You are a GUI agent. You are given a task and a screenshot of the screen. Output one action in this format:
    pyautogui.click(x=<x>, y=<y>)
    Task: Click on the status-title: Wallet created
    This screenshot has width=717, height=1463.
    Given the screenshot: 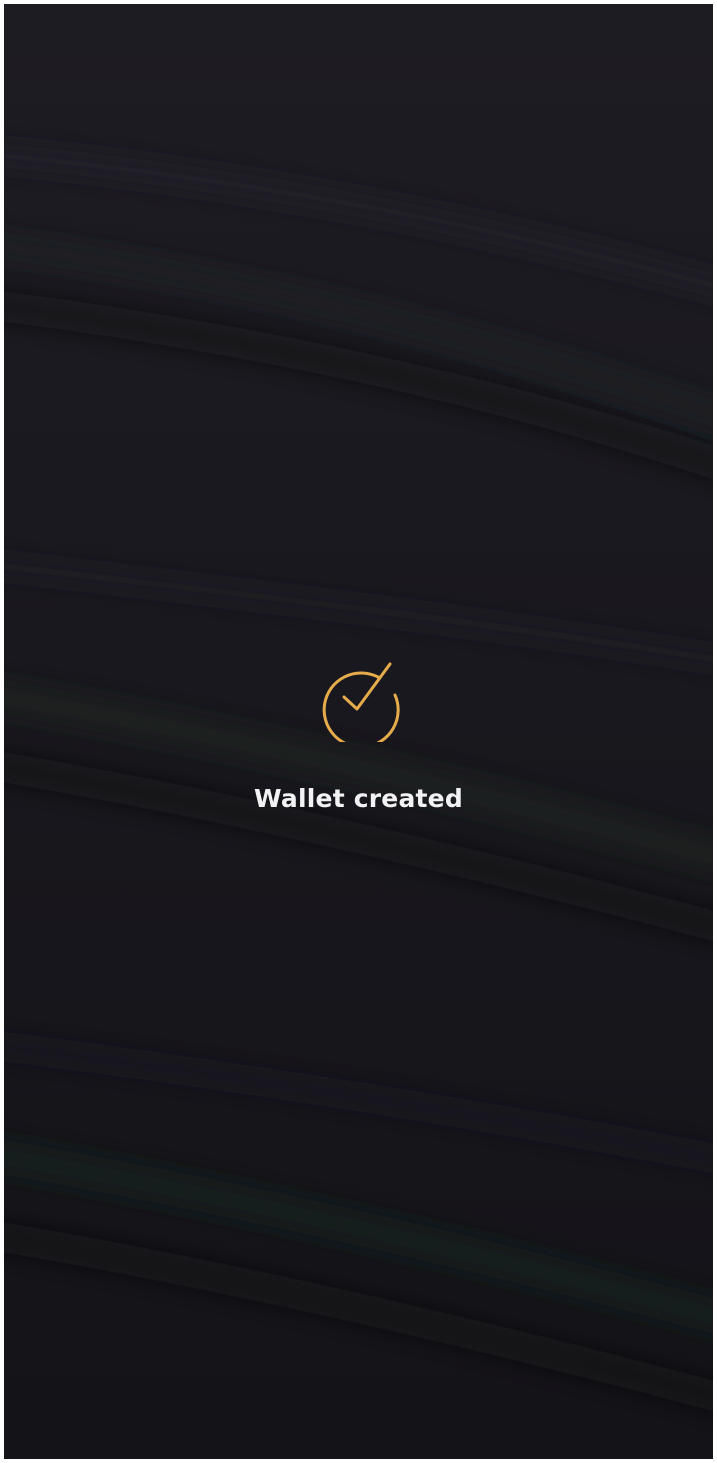 What is the action you would take?
    pyautogui.click(x=358, y=798)
    